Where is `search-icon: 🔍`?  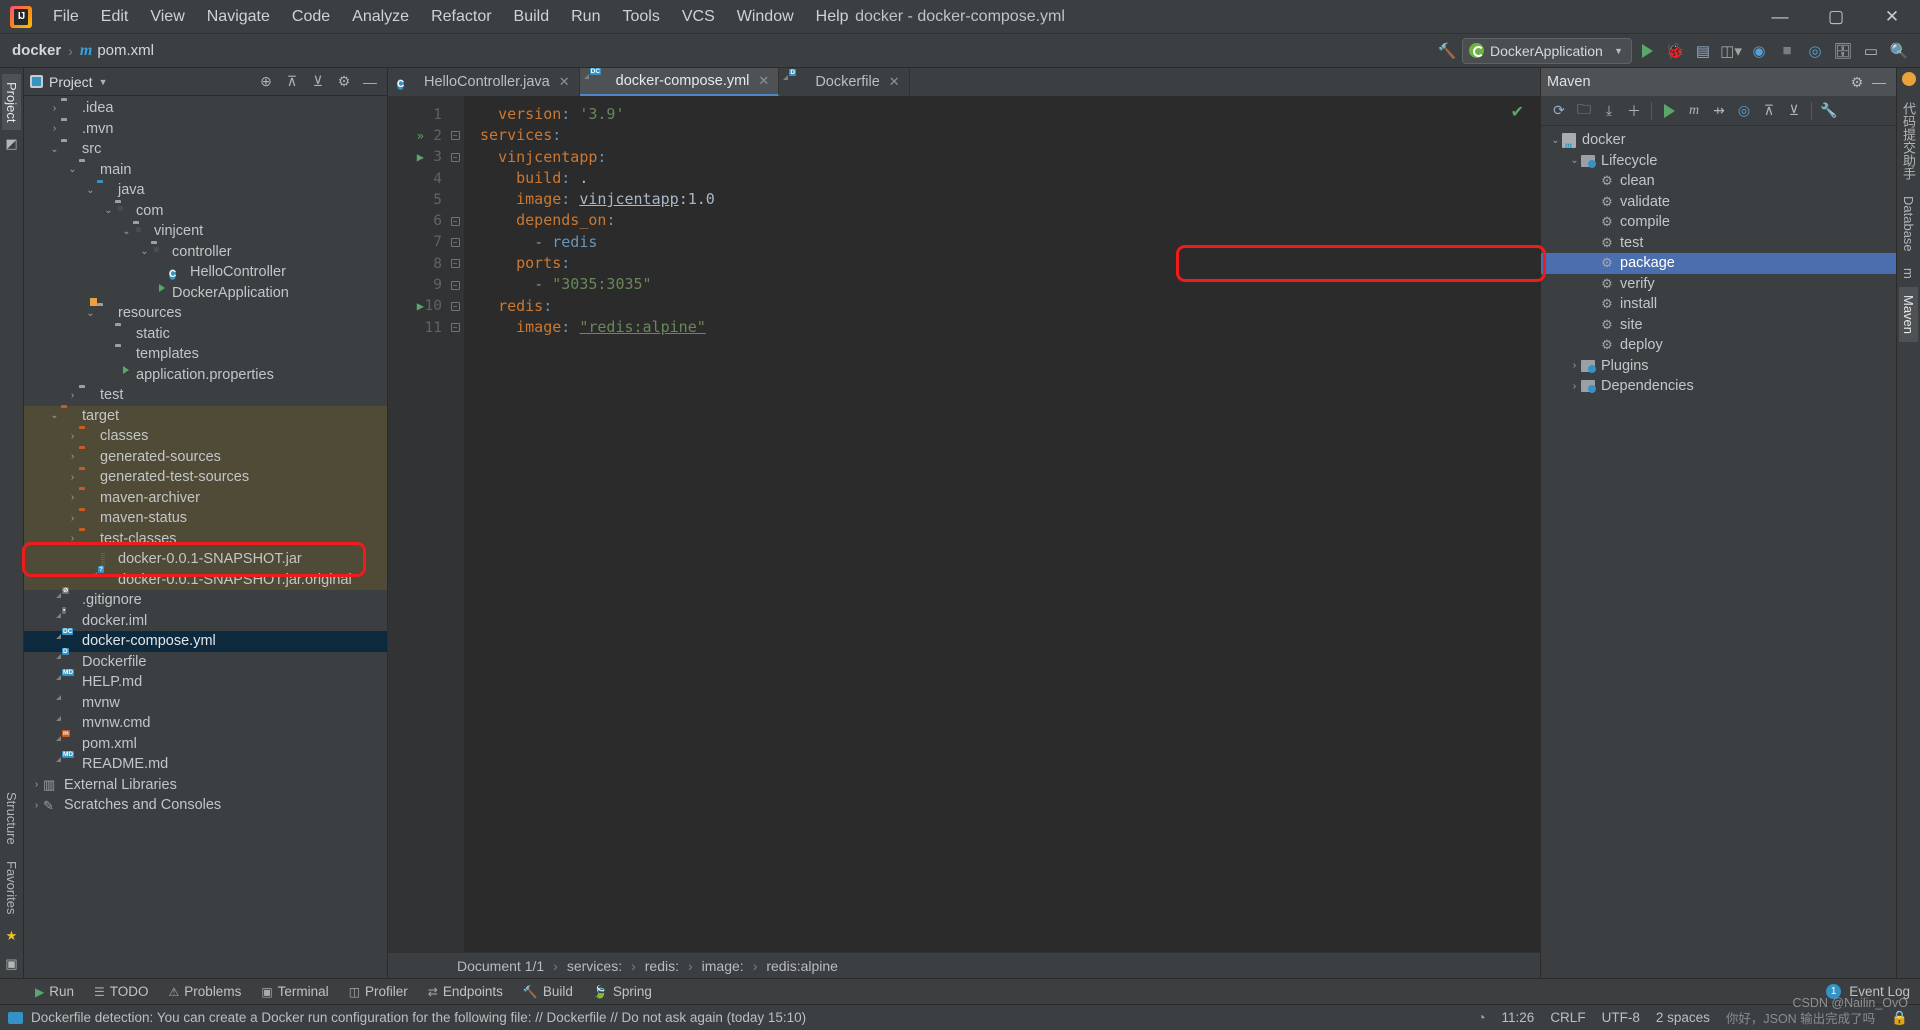 search-icon: 🔍 is located at coordinates (1899, 51).